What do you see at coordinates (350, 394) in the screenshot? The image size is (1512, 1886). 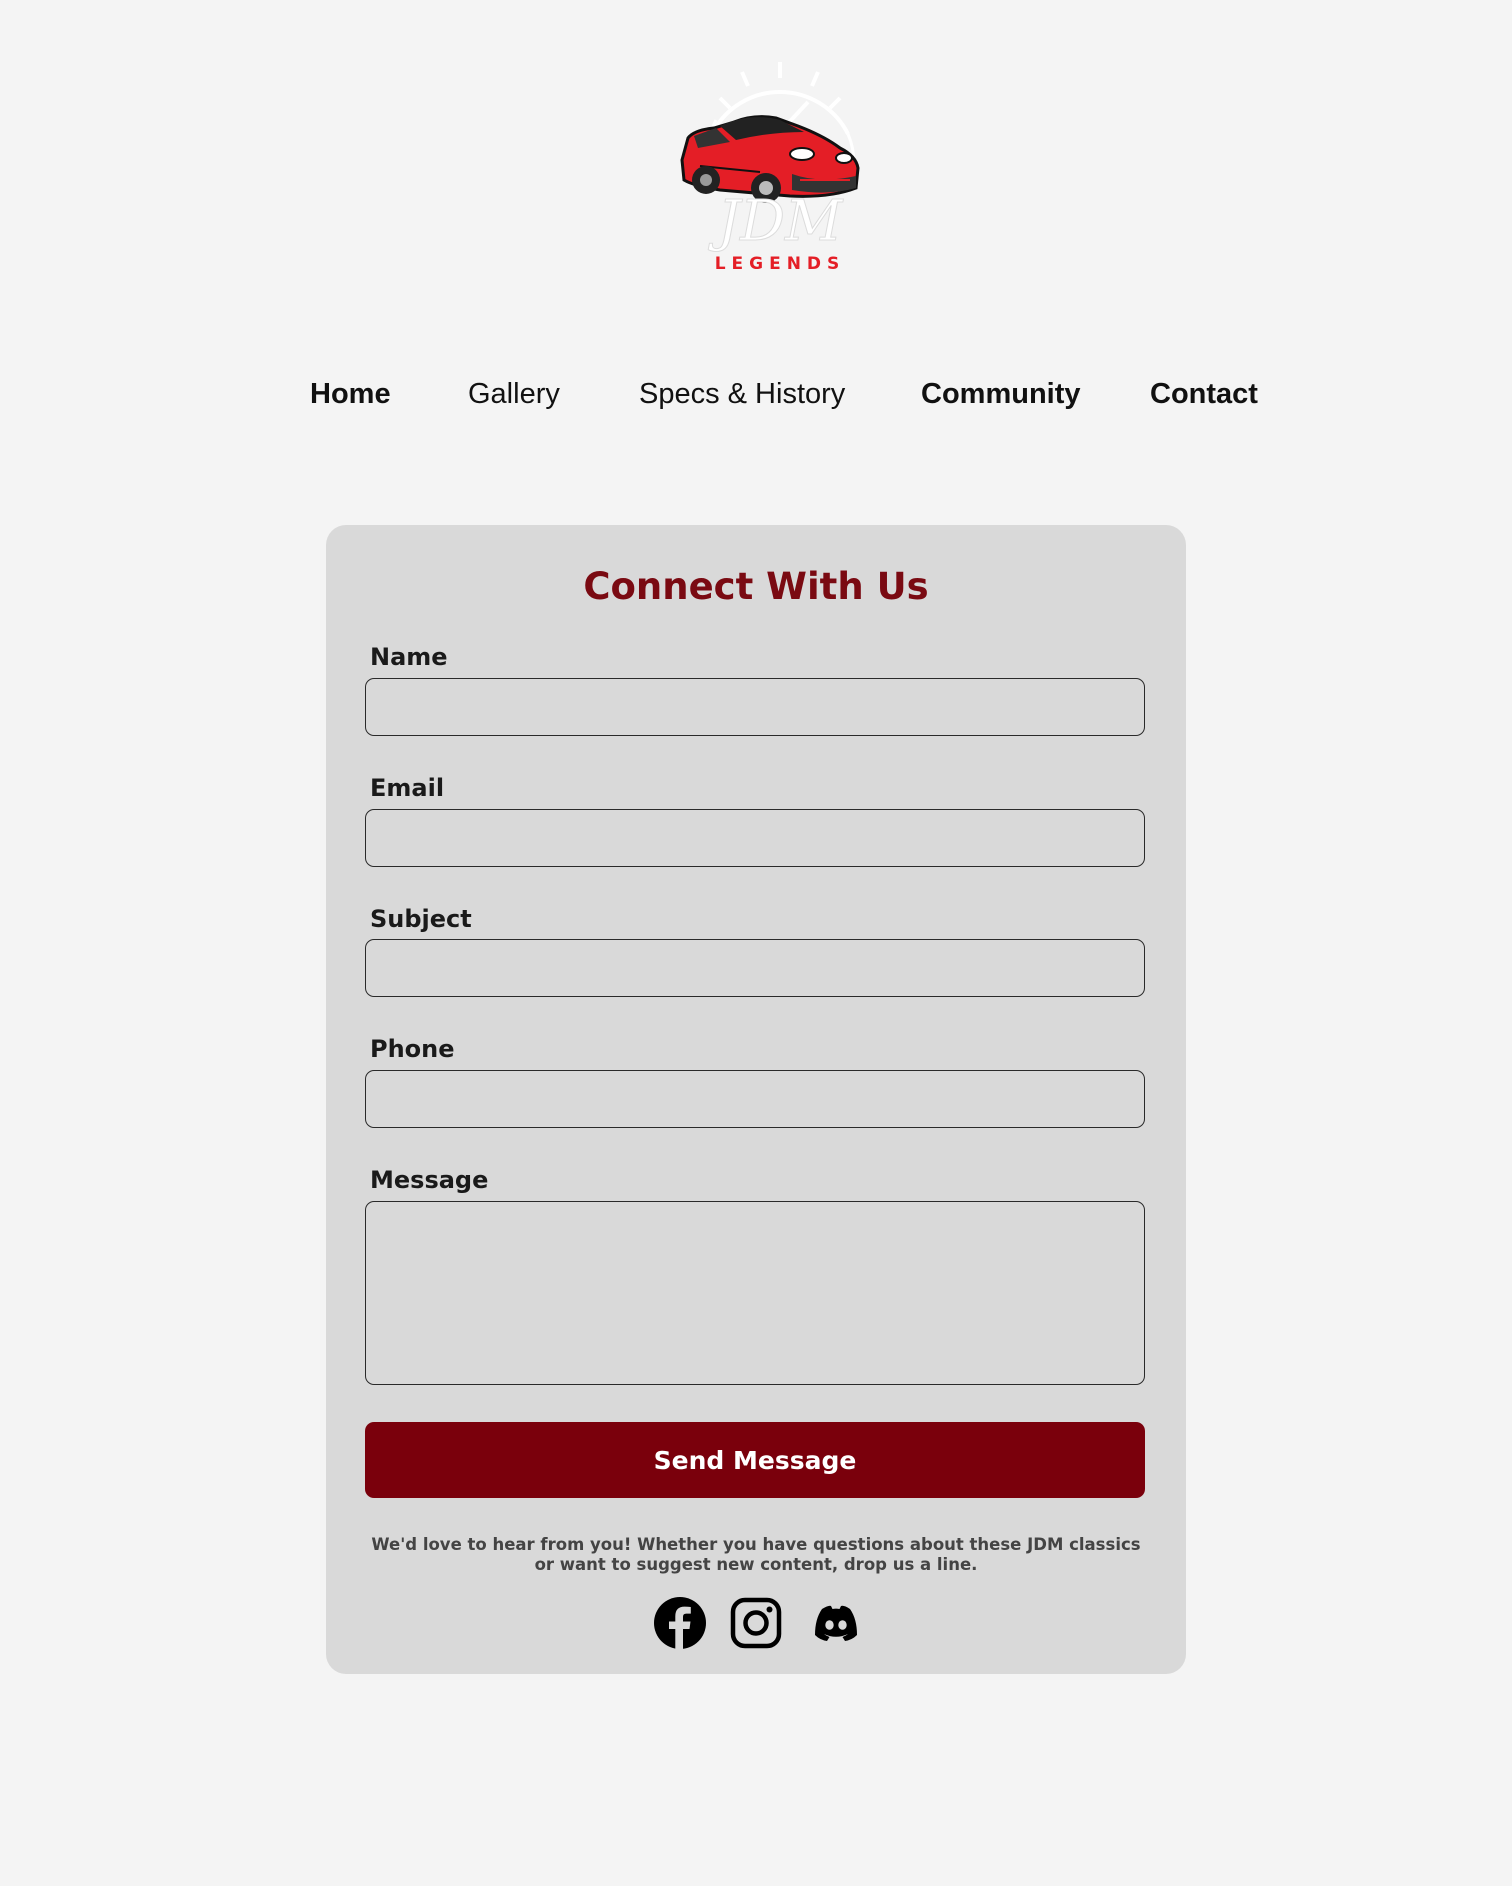 I see `nav-item-home: Home` at bounding box center [350, 394].